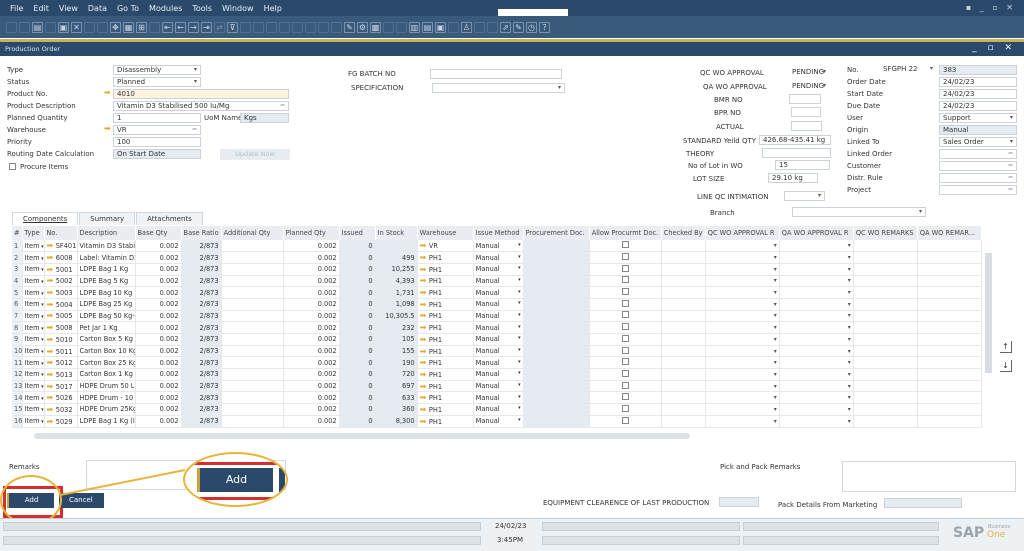 This screenshot has width=1024, height=551. What do you see at coordinates (68, 8) in the screenshot?
I see `menu-view: View` at bounding box center [68, 8].